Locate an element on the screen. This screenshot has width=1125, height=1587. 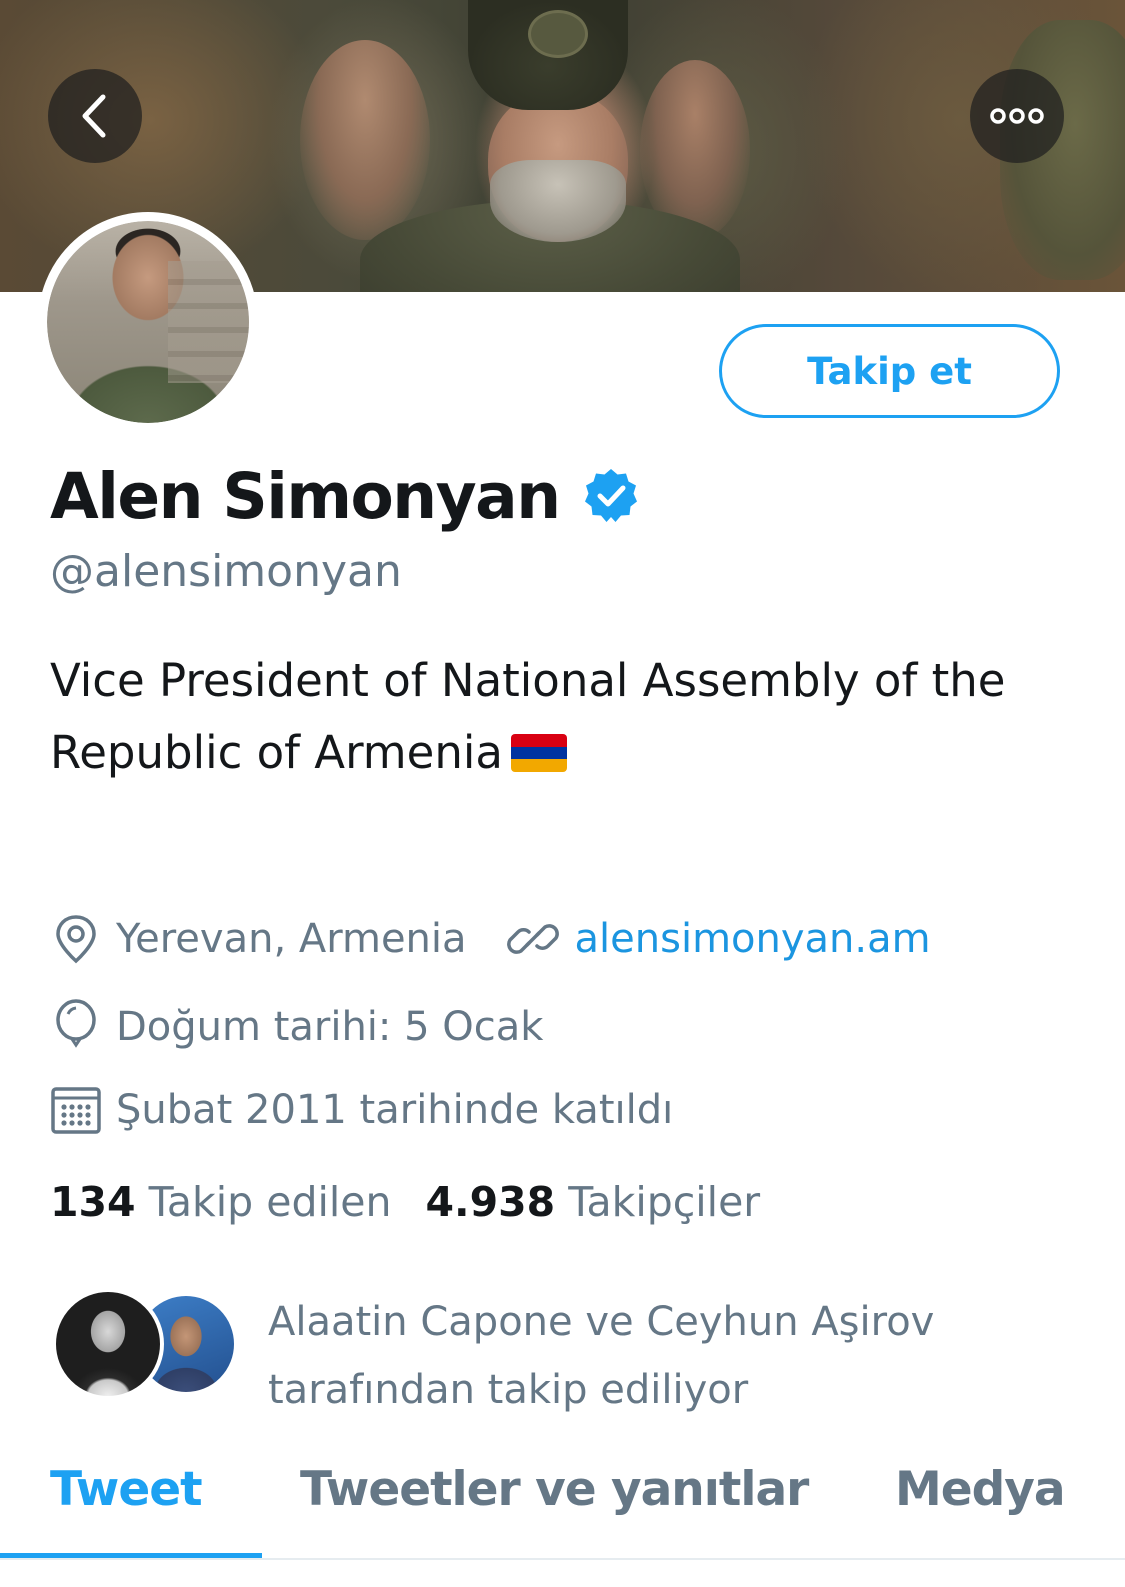
following-count-link: 134 Takip edilen is located at coordinates (220, 1202).